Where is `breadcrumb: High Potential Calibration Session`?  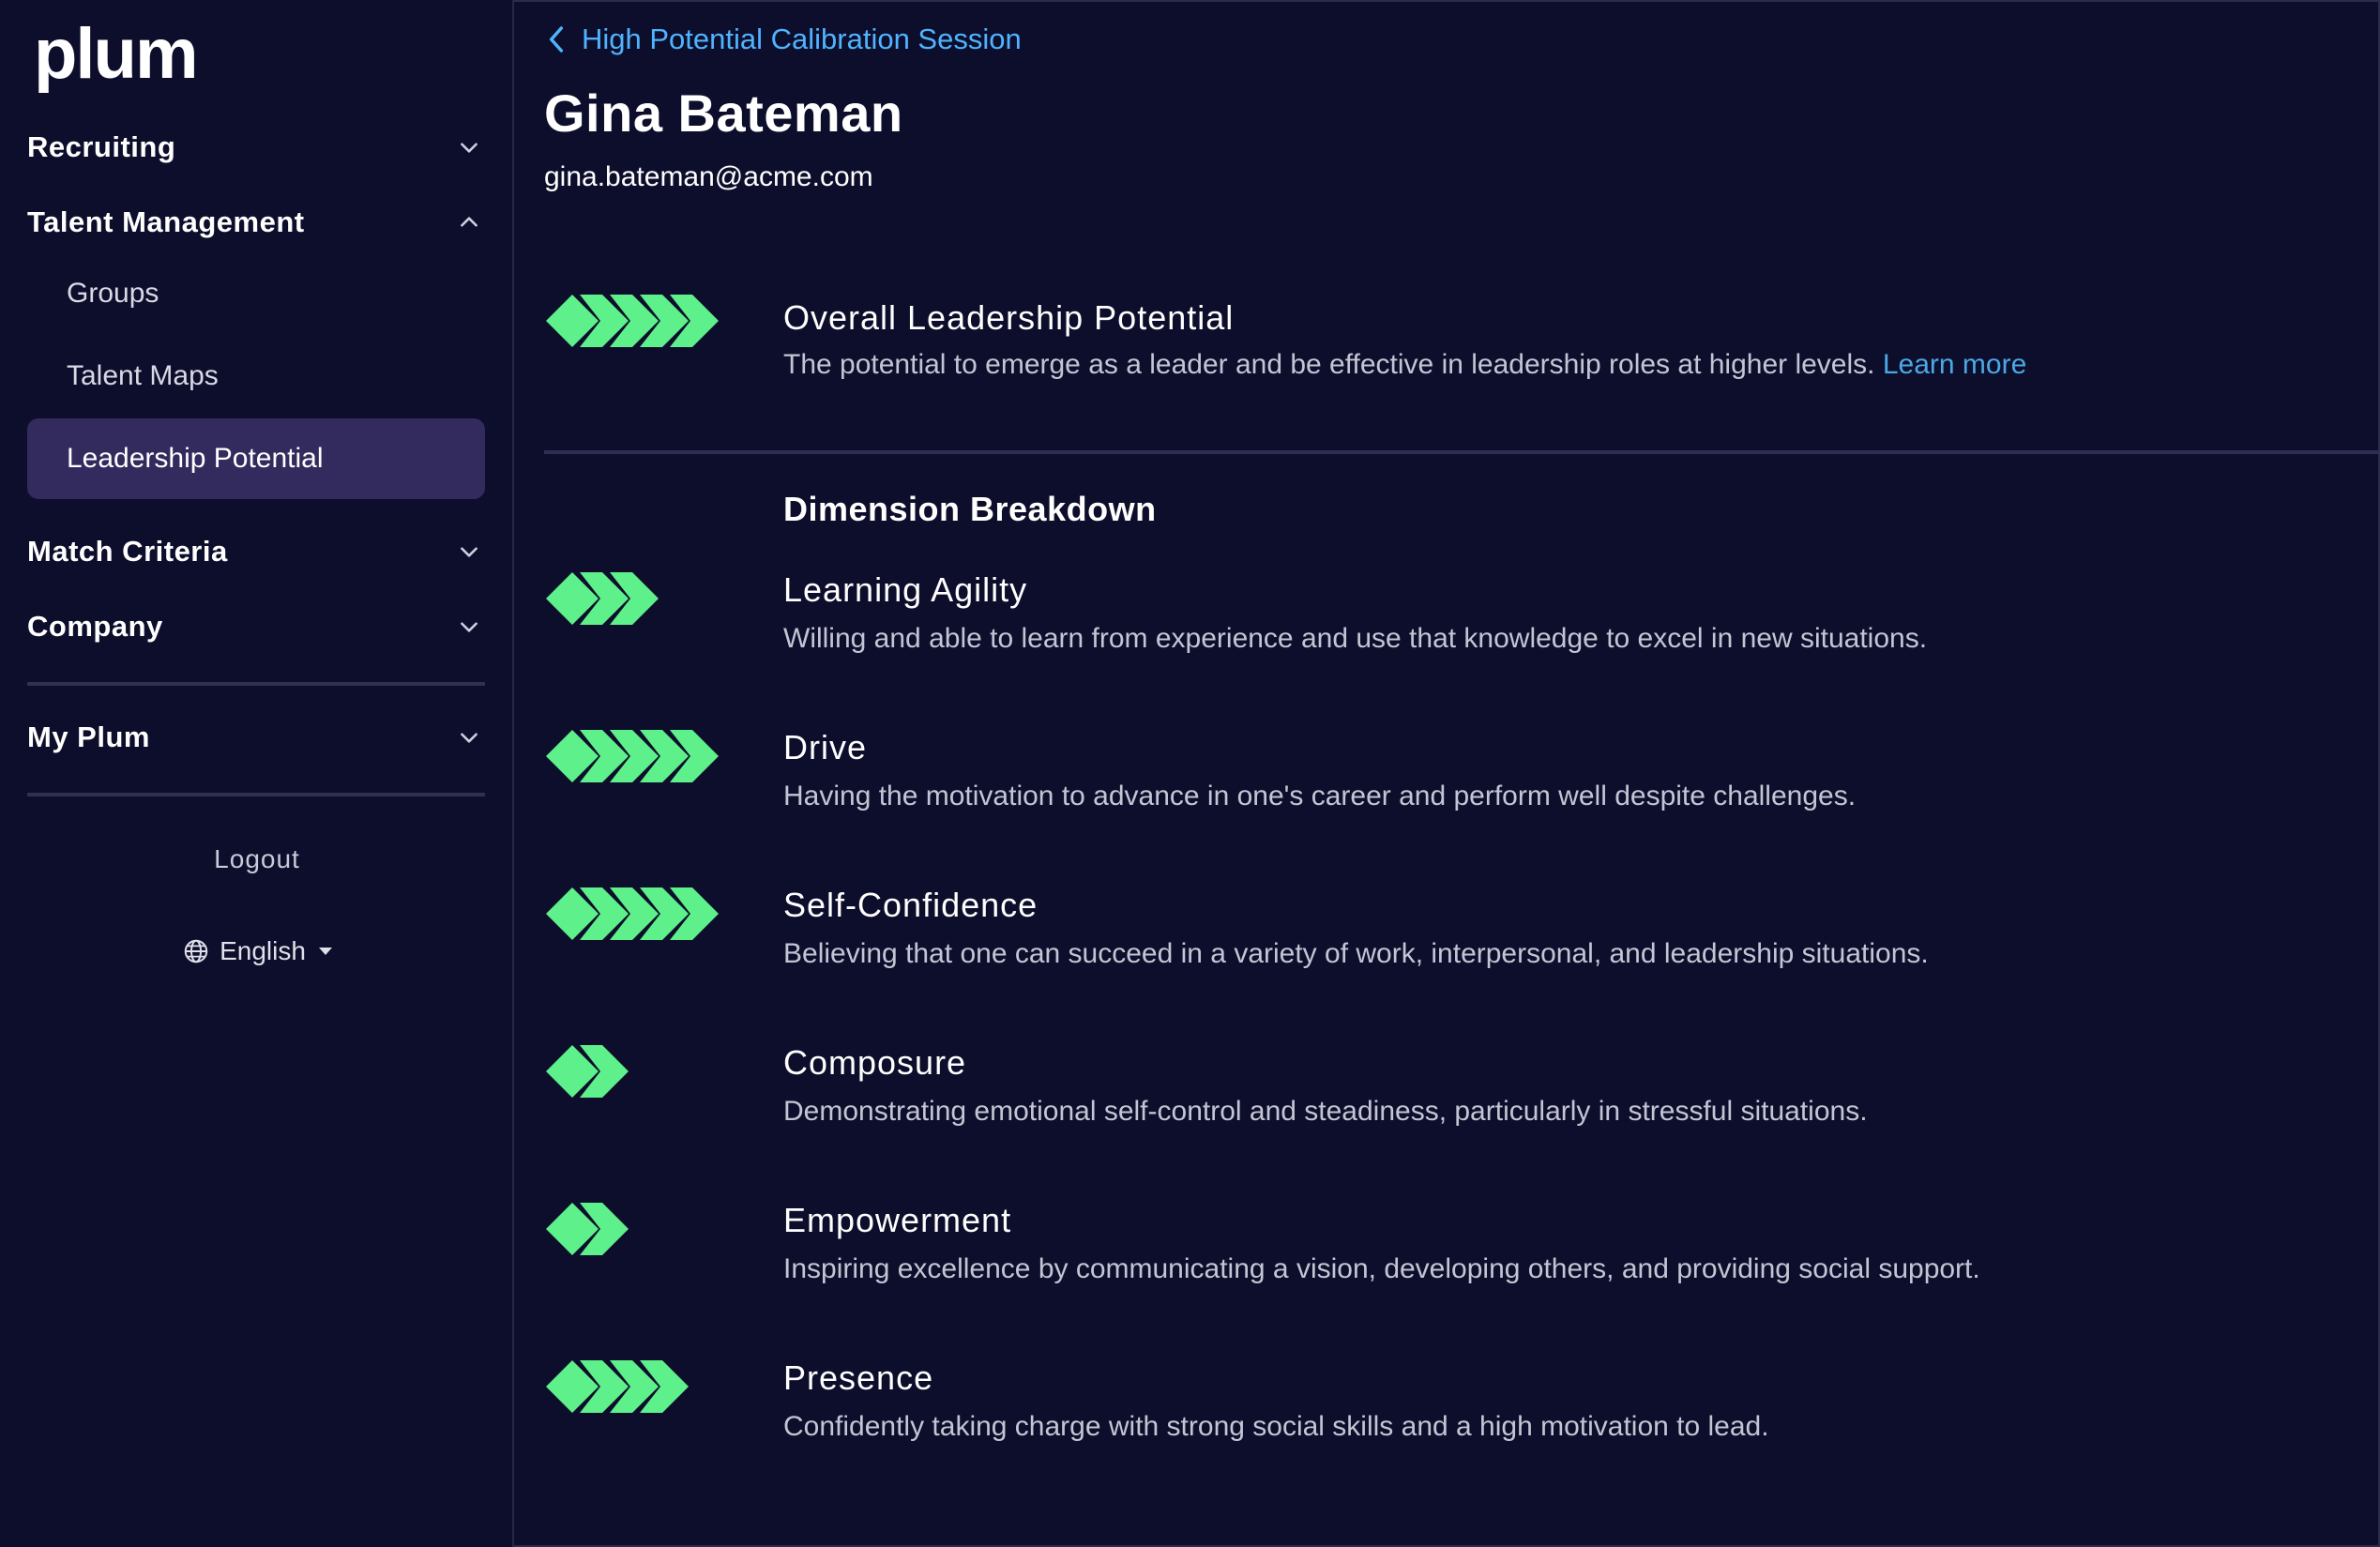
breadcrumb: High Potential Calibration Session is located at coordinates (783, 39).